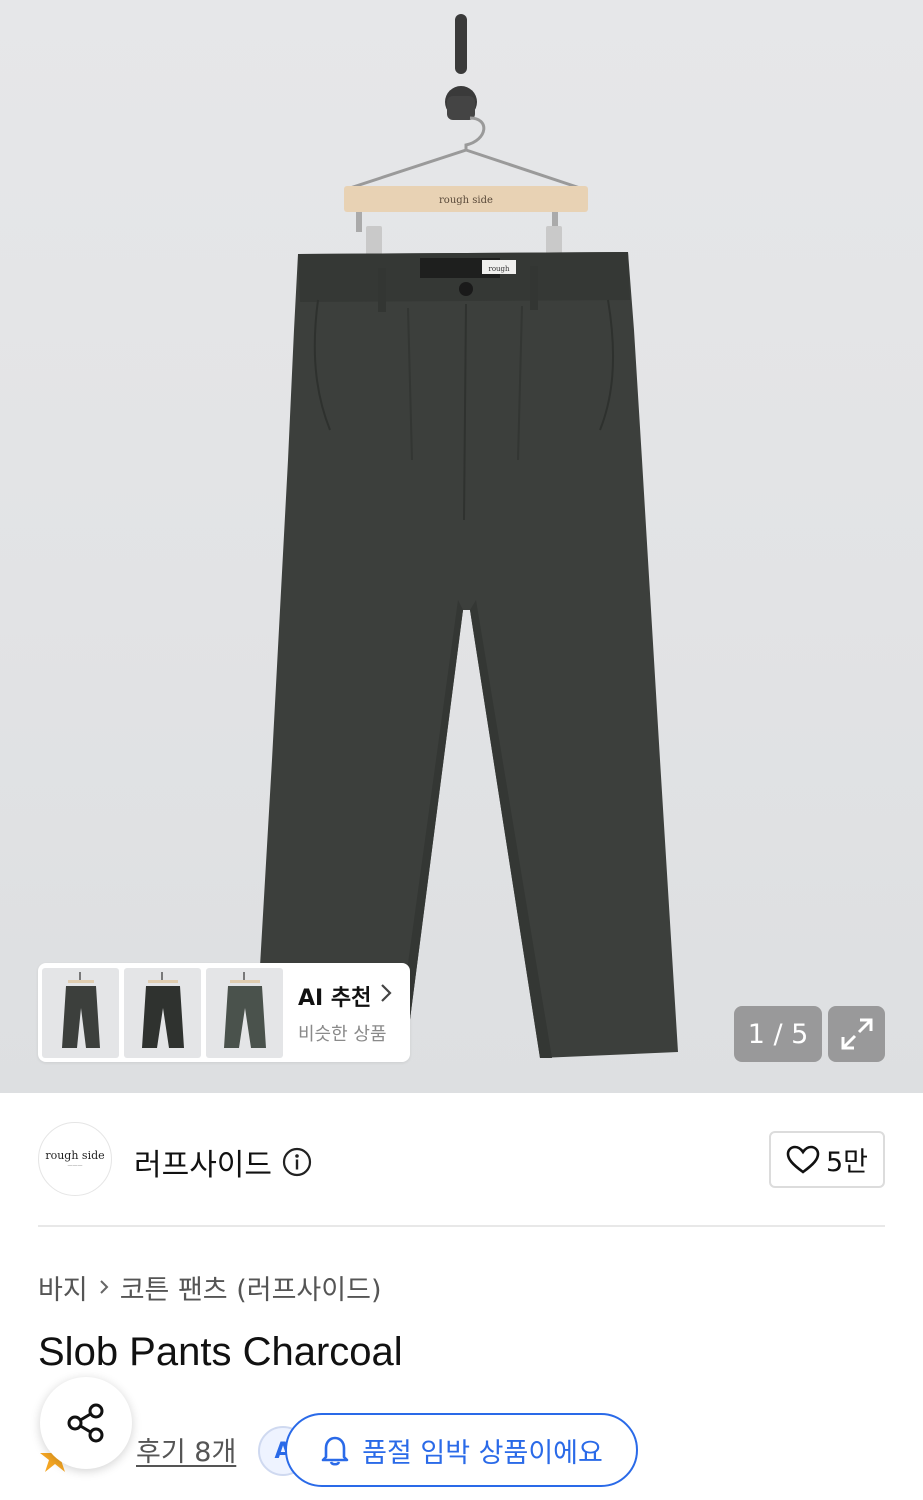 Image resolution: width=923 pixels, height=1500 pixels. Describe the element at coordinates (335, 1451) in the screenshot. I see `bell-icon` at that location.